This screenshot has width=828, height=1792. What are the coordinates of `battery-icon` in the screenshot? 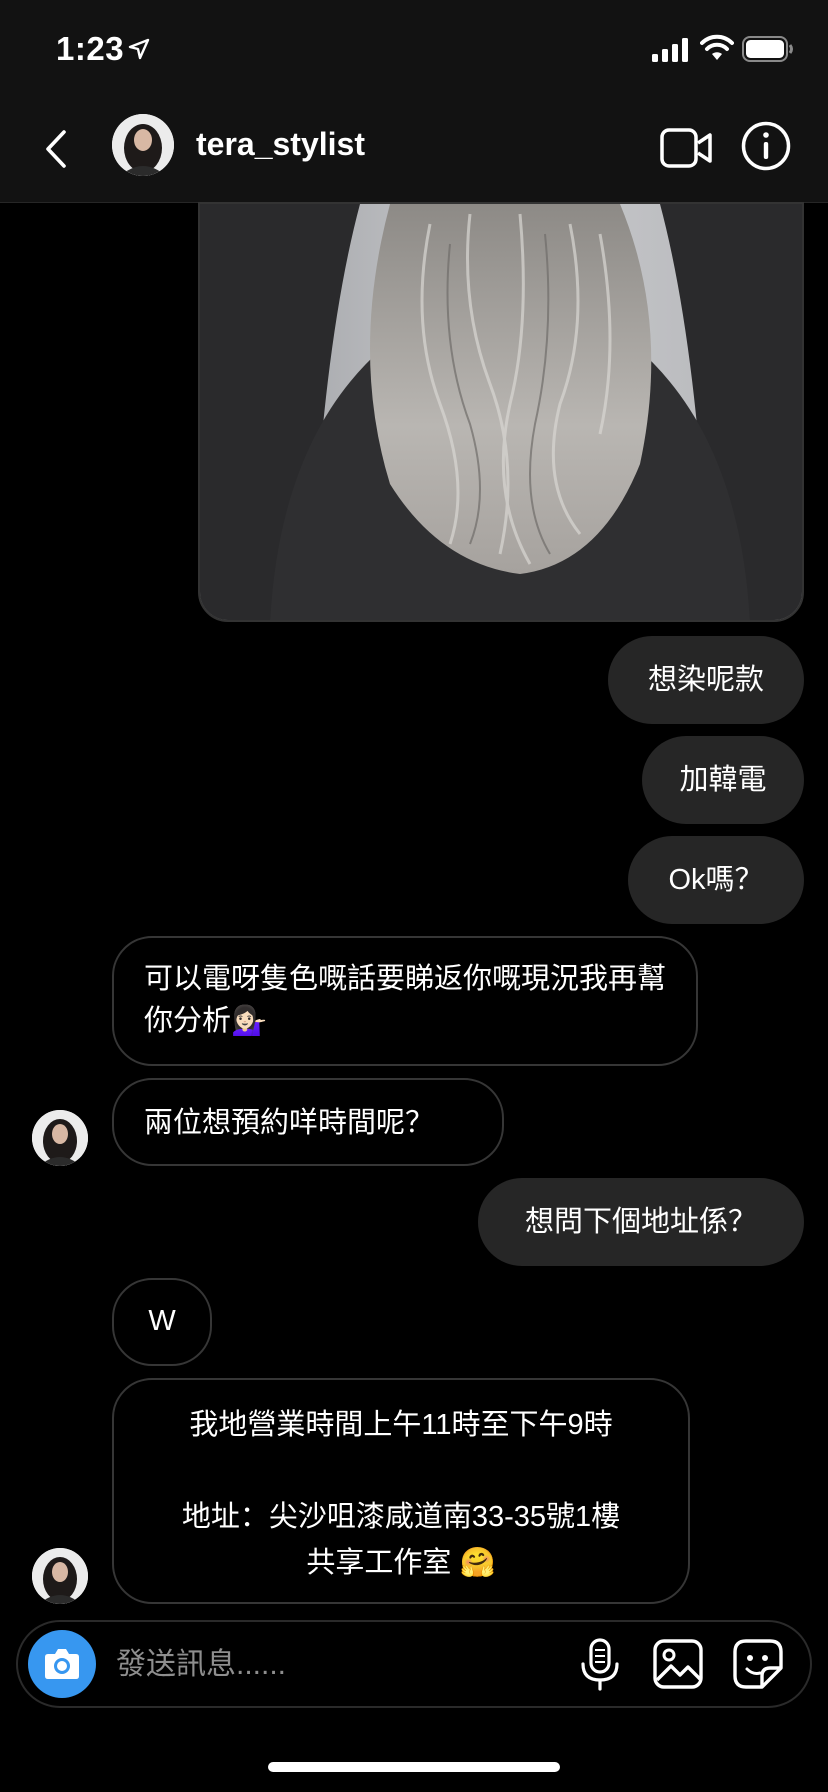 It's located at (767, 49).